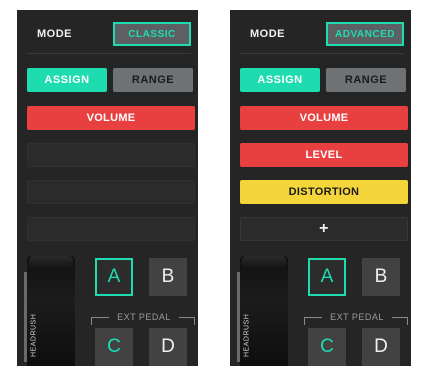  What do you see at coordinates (324, 155) in the screenshot?
I see `assignment-slot-level: LEVEL` at bounding box center [324, 155].